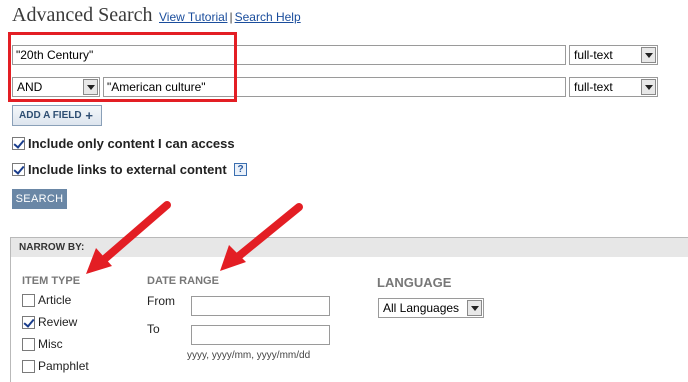 The image size is (688, 382). What do you see at coordinates (613, 87) in the screenshot?
I see `field-select-2: full-text` at bounding box center [613, 87].